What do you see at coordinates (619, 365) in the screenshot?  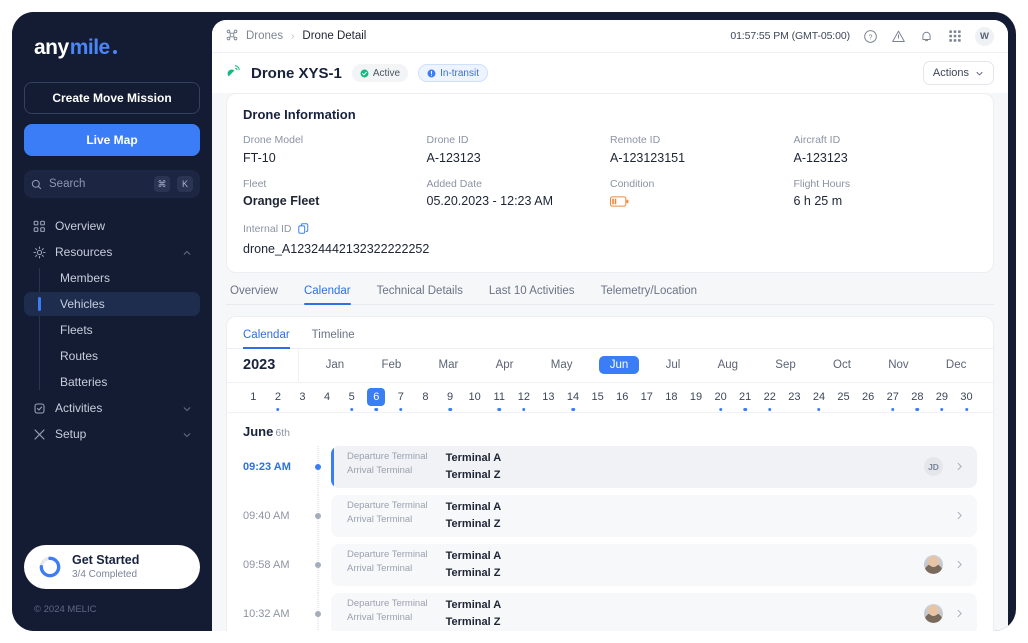 I see `month-jun: Jun` at bounding box center [619, 365].